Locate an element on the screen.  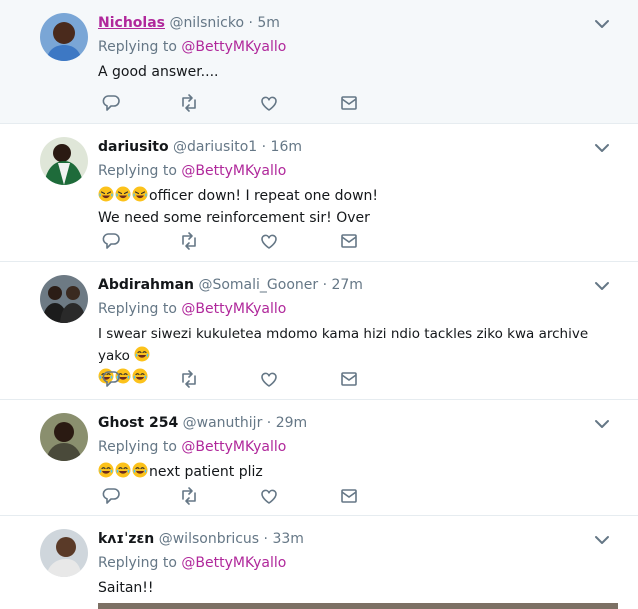
tweet-header: Nicholas @nilsnicko · 5m is located at coordinates (353, 23).